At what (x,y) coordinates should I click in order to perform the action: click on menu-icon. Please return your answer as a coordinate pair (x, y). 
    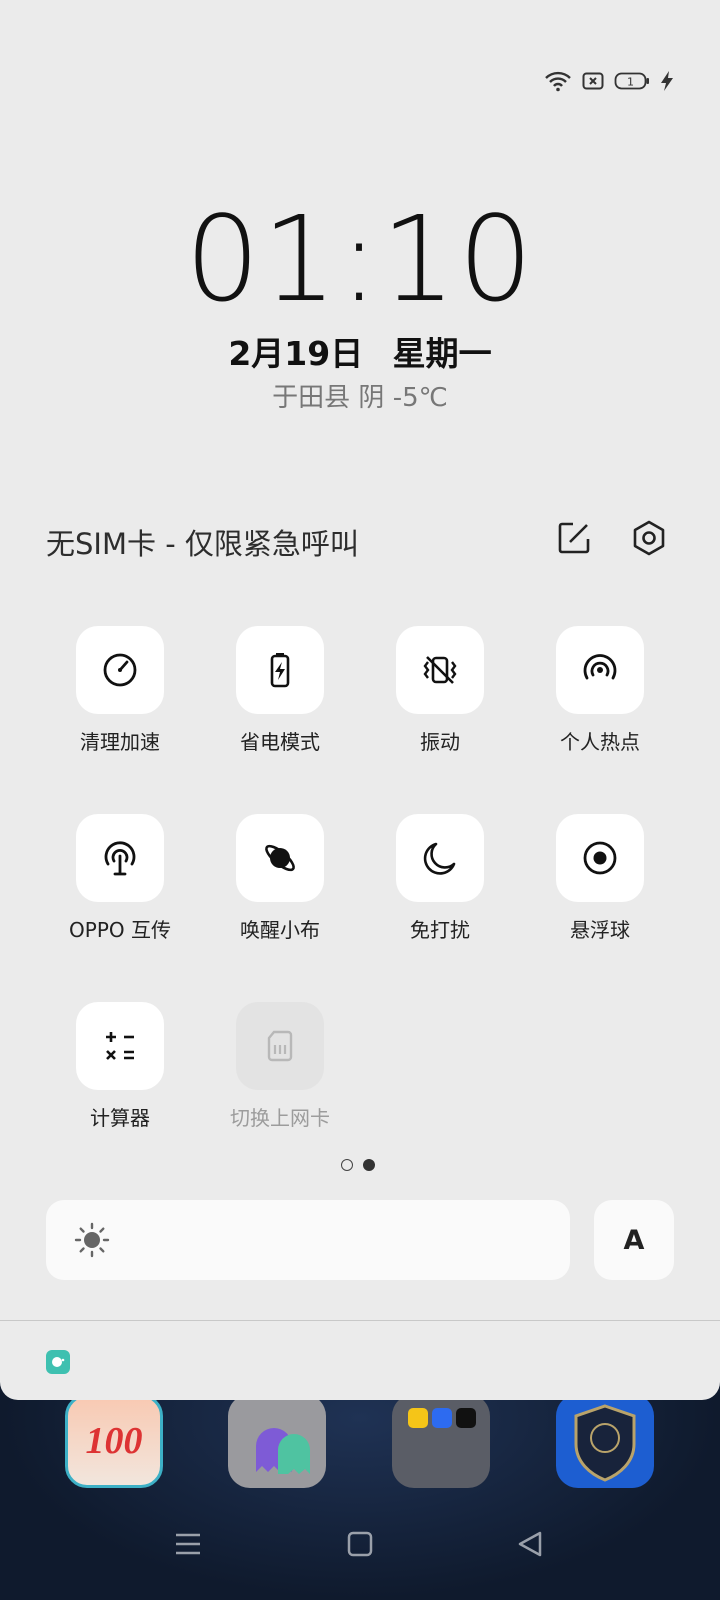
    Looking at the image, I should click on (188, 1544).